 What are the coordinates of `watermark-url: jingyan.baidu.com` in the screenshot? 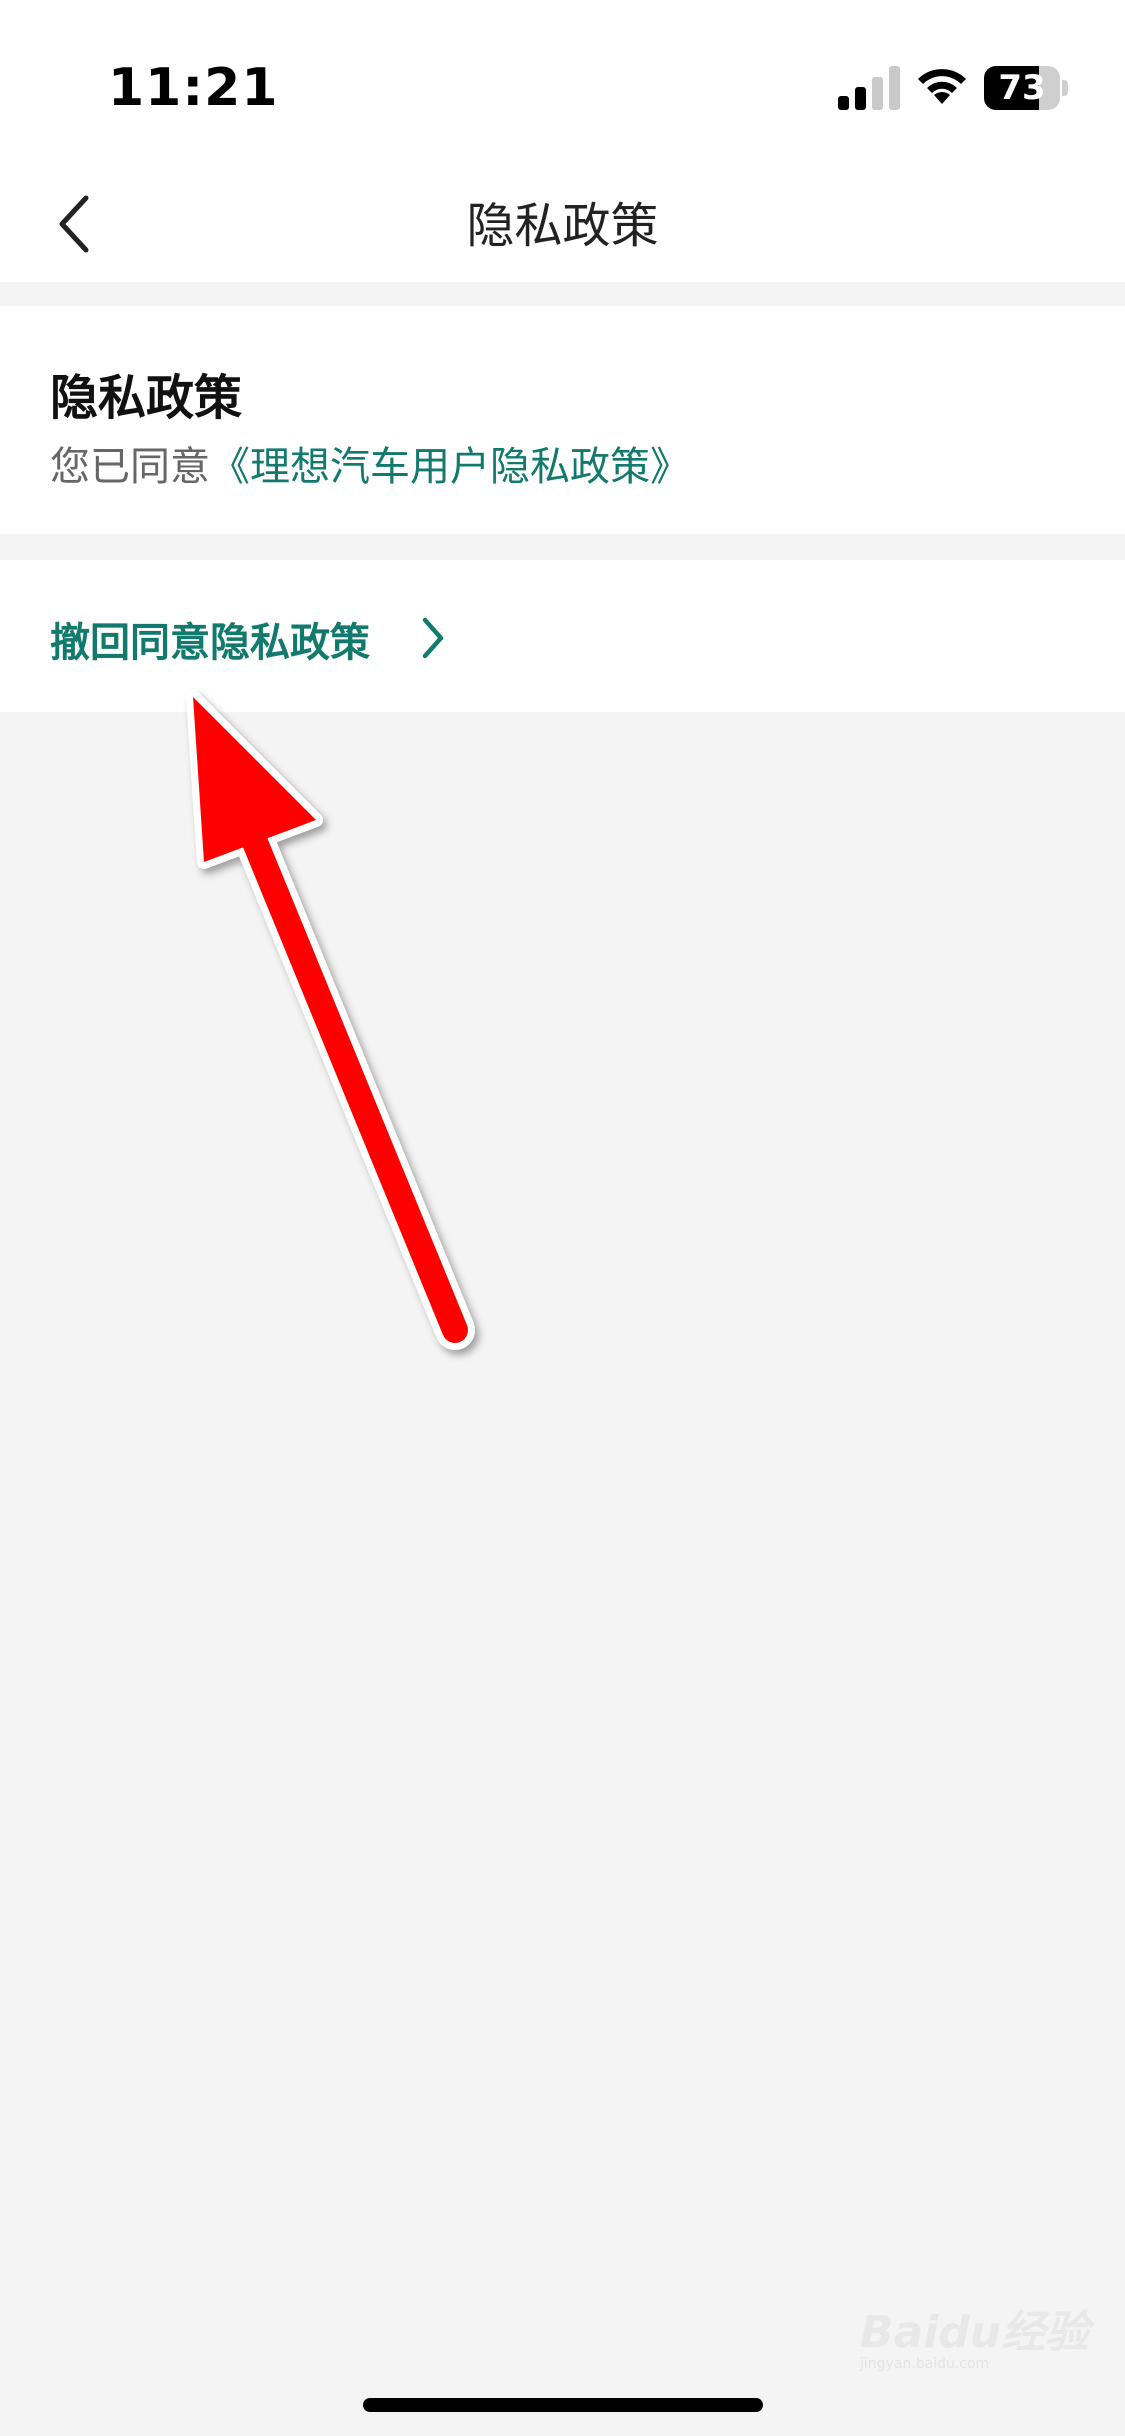 It's located at (925, 2364).